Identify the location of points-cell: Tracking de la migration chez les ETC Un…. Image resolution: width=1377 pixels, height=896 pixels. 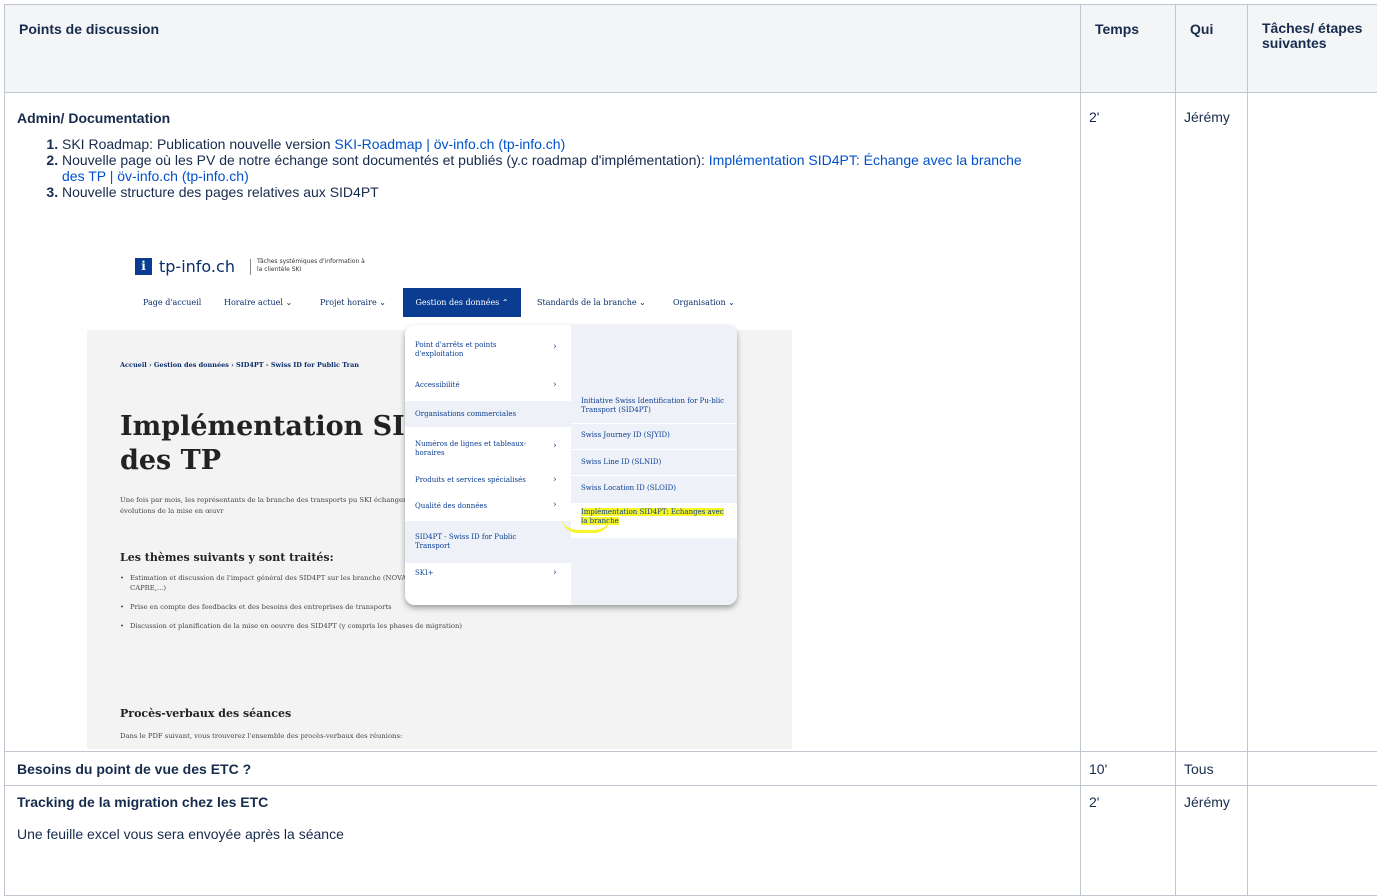
(543, 841).